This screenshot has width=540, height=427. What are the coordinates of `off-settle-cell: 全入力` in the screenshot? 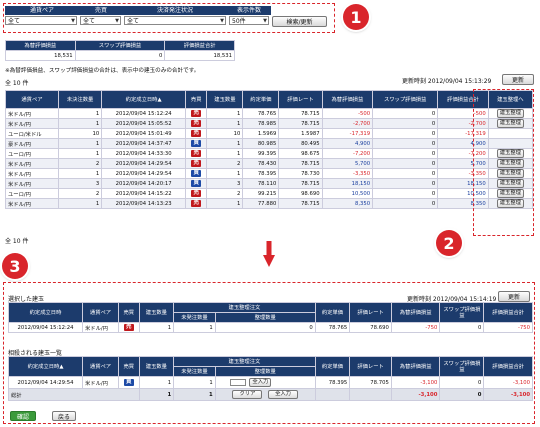 It's located at (265, 382).